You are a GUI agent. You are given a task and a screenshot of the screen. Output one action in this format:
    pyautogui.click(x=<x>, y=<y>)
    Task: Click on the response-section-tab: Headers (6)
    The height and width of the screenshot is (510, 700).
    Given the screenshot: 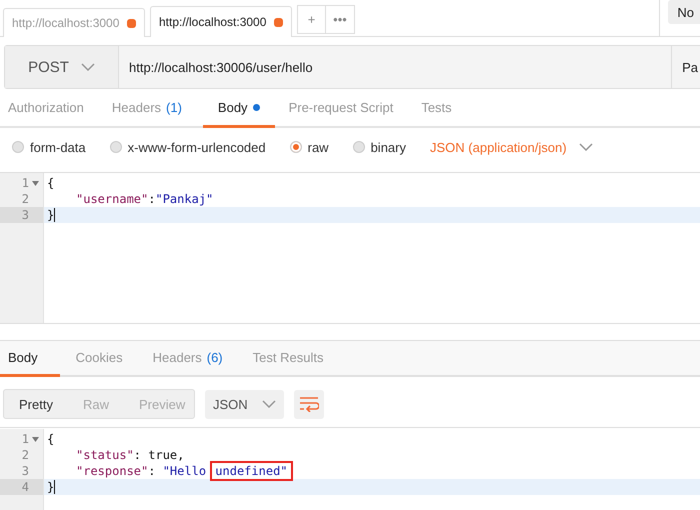 What is the action you would take?
    pyautogui.click(x=190, y=359)
    